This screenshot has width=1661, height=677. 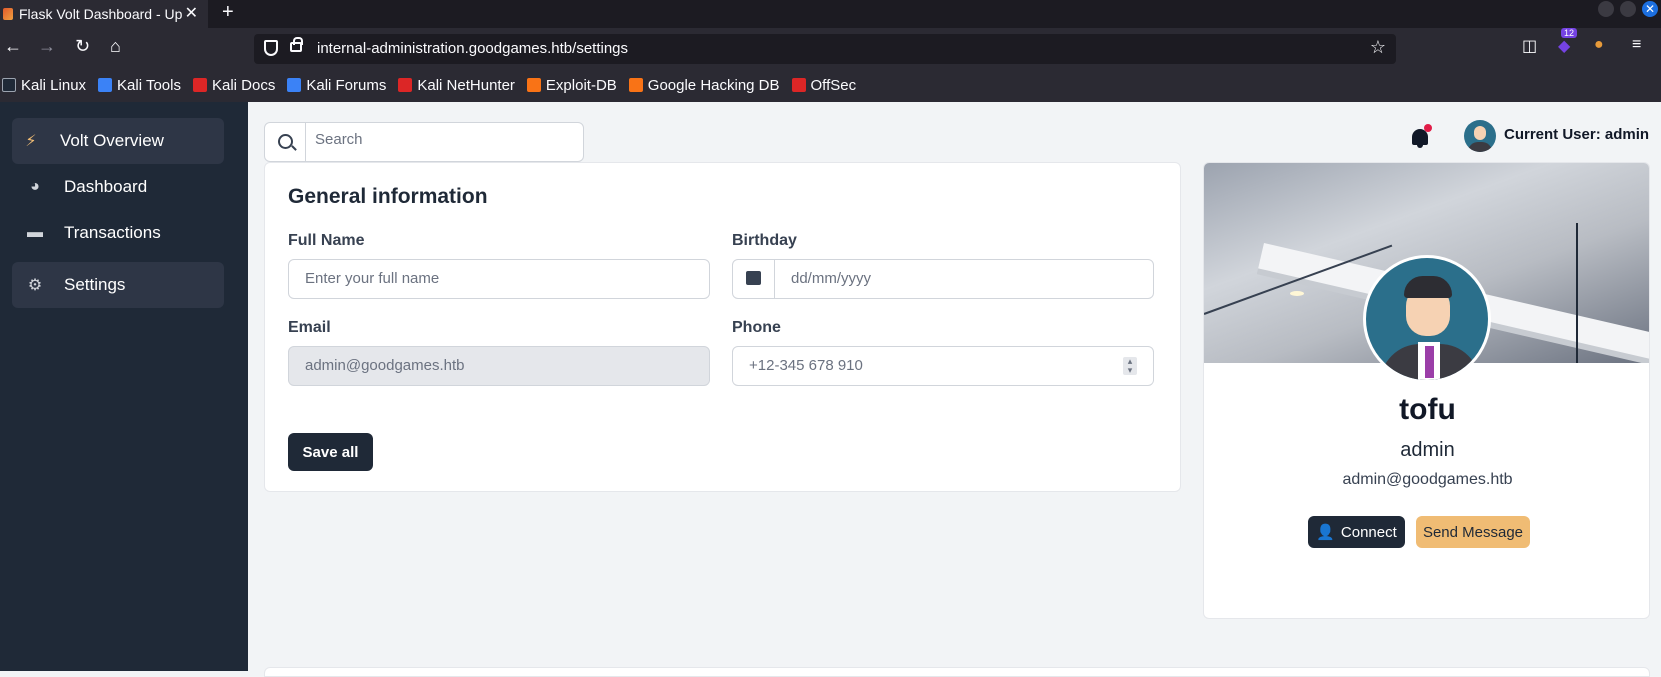 I want to click on calendar-icon, so click(x=753, y=278).